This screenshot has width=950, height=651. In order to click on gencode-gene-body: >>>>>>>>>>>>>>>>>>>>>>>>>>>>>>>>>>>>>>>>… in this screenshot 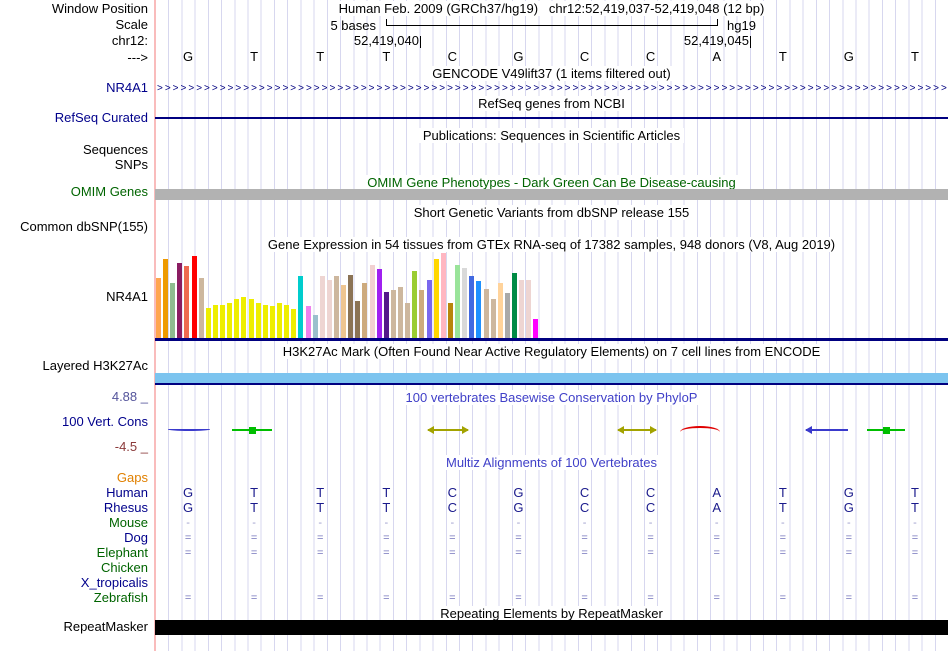, I will do `click(552, 88)`.